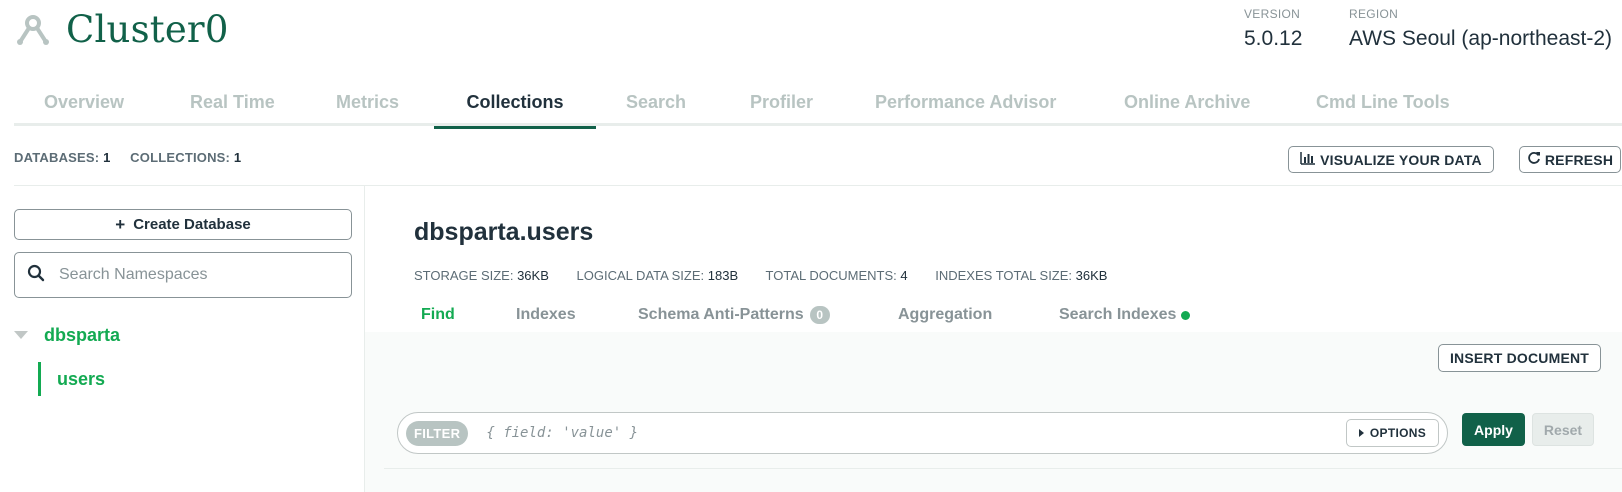 The width and height of the screenshot is (1622, 492). What do you see at coordinates (1563, 429) in the screenshot?
I see `reset-button: Reset` at bounding box center [1563, 429].